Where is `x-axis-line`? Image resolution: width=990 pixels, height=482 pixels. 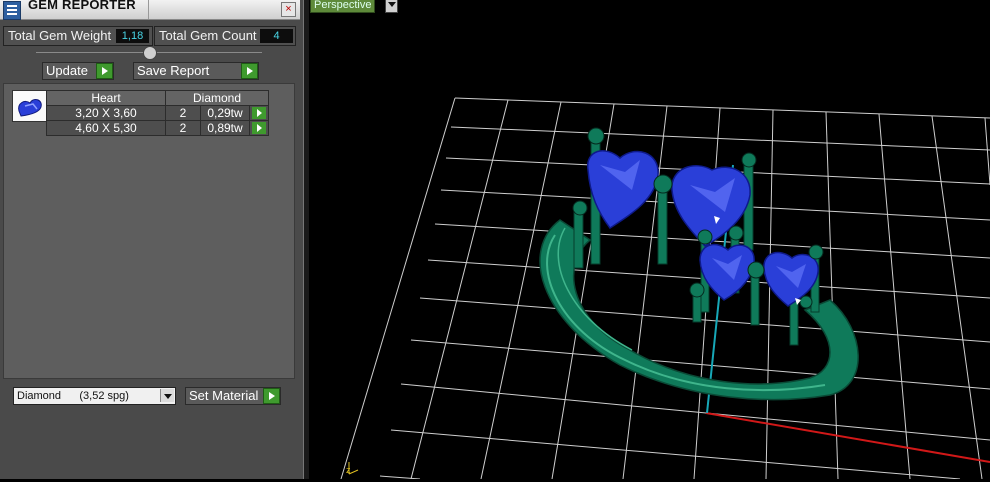 x-axis-line is located at coordinates (847, 437).